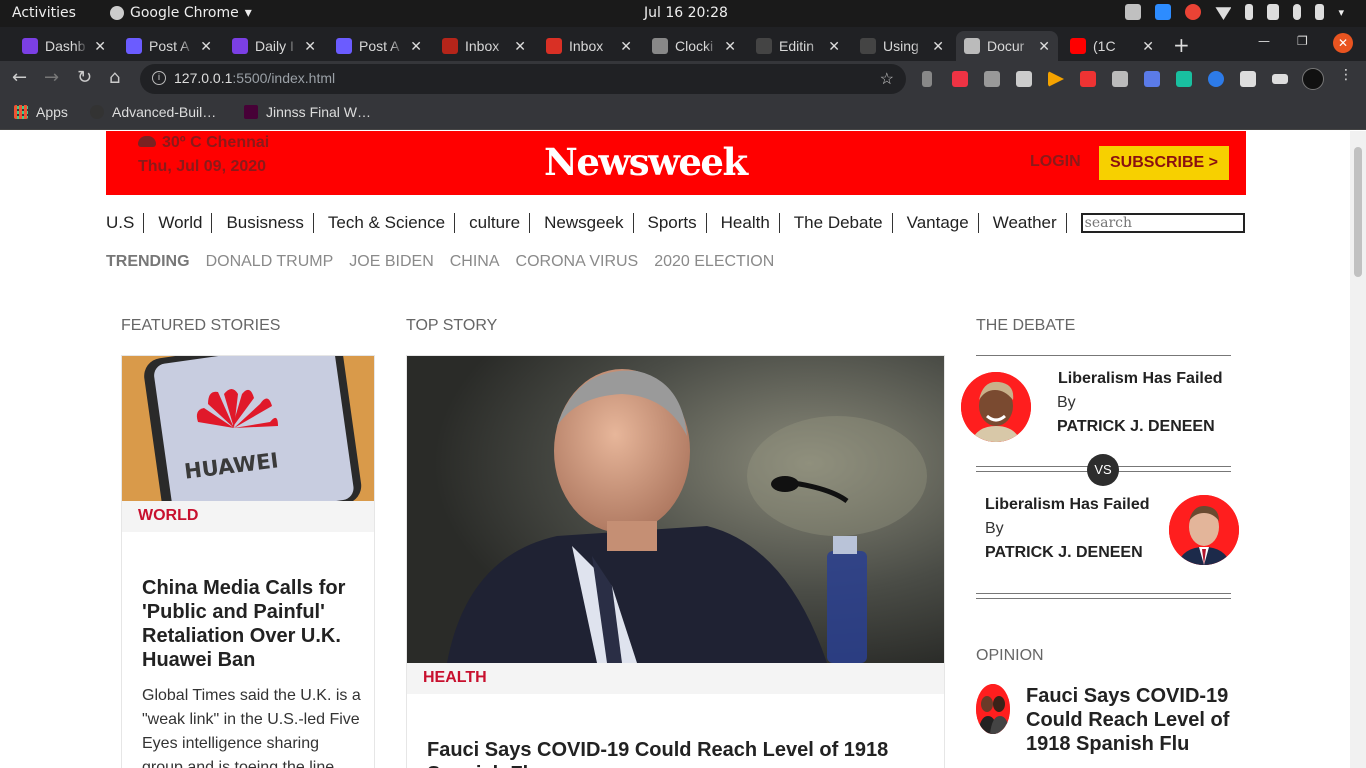  I want to click on close-window-button: ✕, so click(1343, 43).